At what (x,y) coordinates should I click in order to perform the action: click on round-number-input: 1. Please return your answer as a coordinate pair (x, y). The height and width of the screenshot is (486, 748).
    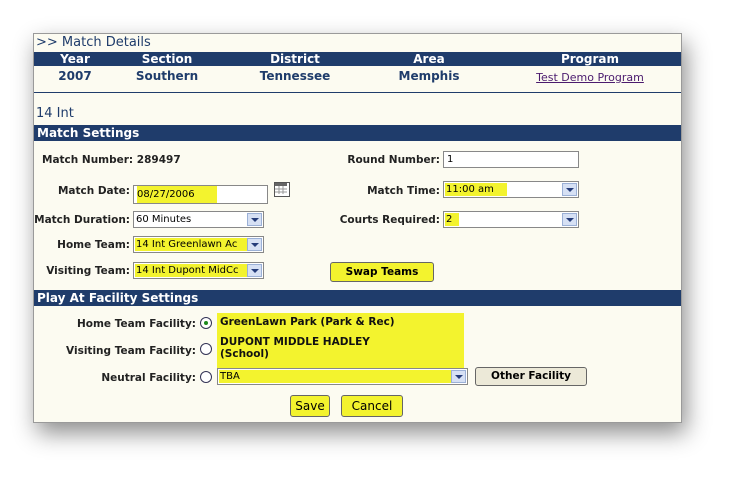
    Looking at the image, I should click on (511, 159).